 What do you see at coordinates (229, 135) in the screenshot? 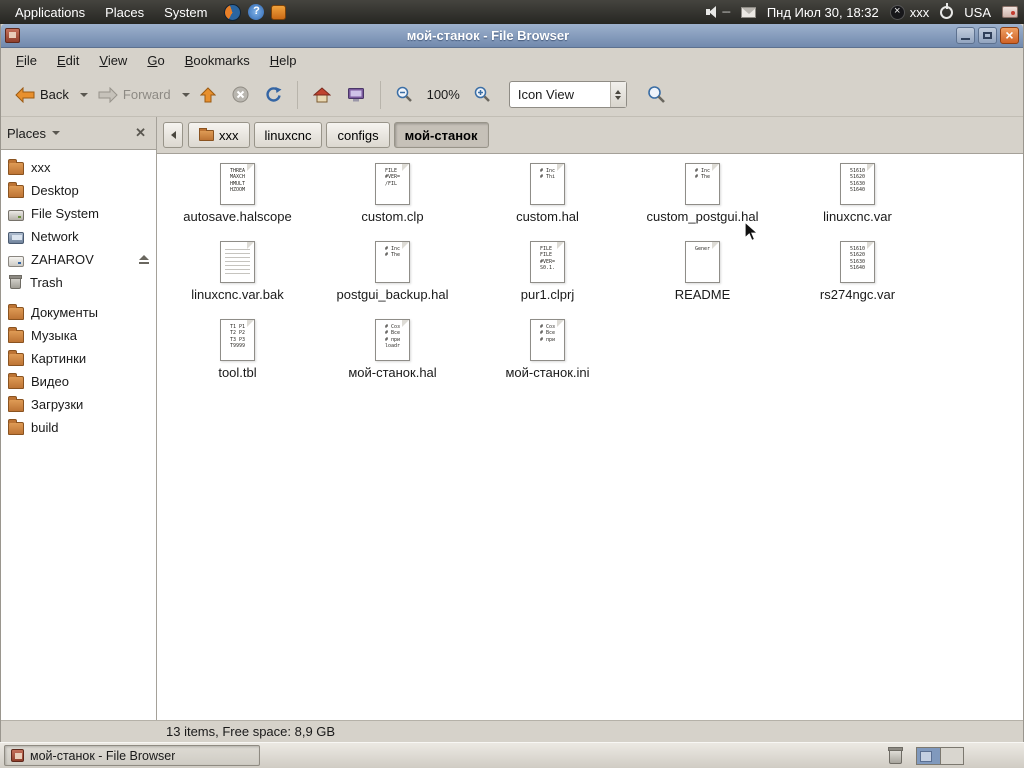
I see `breadcrumb-label: xxx` at bounding box center [229, 135].